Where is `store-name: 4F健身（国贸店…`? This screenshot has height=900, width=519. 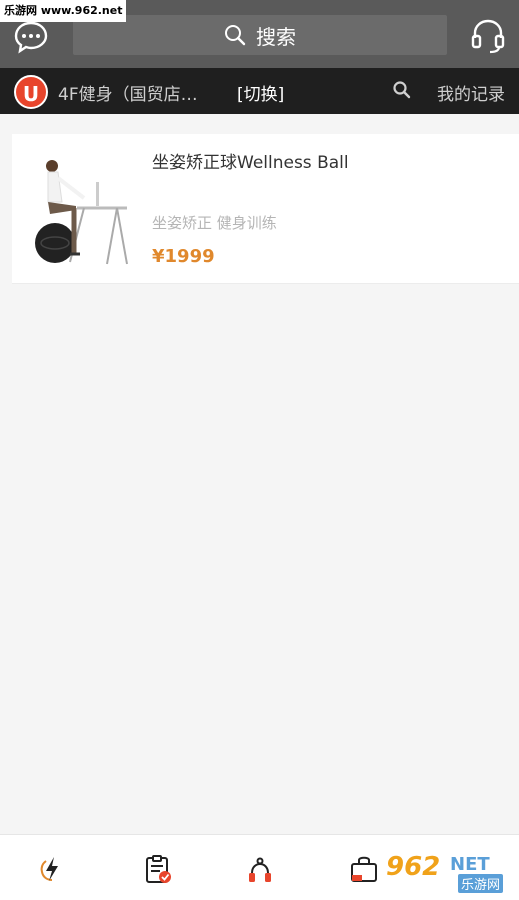
store-name: 4F健身（国贸店… is located at coordinates (128, 95).